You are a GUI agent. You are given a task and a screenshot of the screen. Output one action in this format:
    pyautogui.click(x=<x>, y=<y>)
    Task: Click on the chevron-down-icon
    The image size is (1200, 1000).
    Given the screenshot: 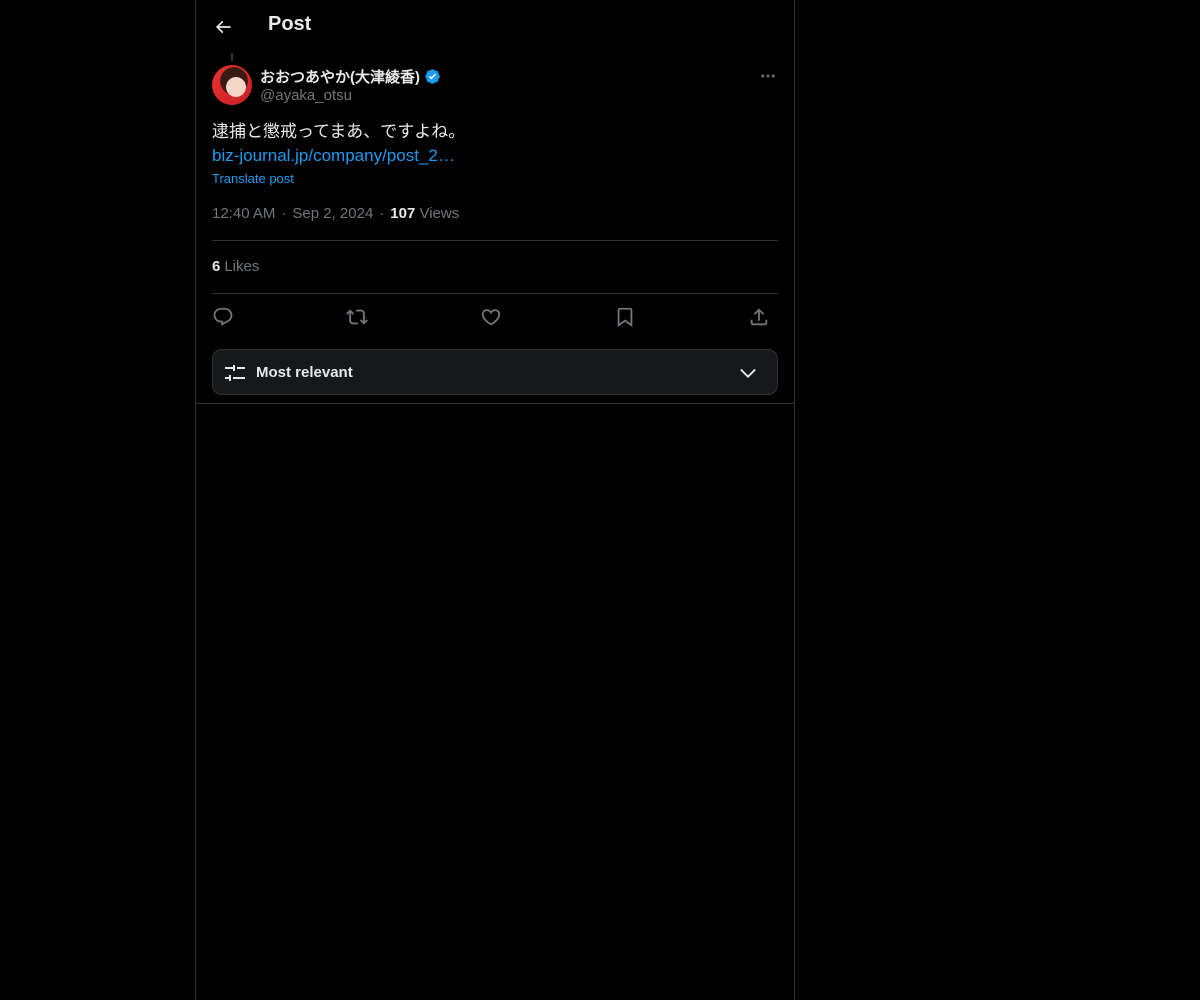 What is the action you would take?
    pyautogui.click(x=748, y=373)
    